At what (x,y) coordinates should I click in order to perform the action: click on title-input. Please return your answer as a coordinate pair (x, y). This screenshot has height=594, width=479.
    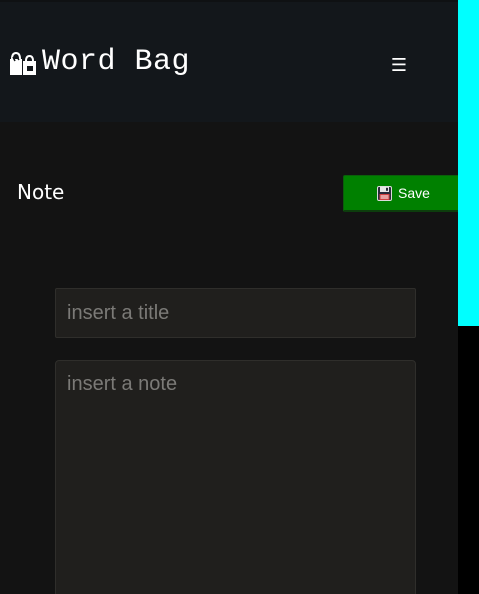
    Looking at the image, I should click on (235, 313).